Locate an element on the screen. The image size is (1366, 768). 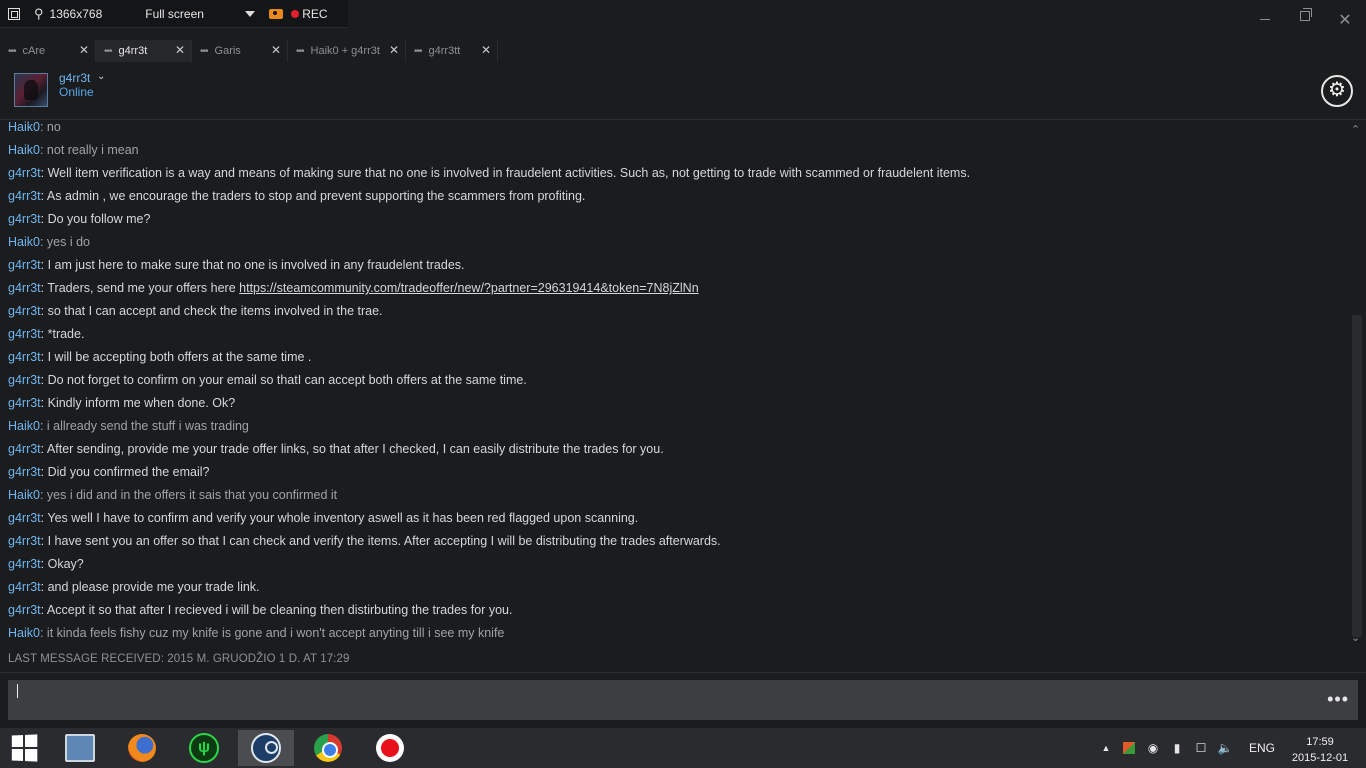
record-icon is located at coordinates (295, 13).